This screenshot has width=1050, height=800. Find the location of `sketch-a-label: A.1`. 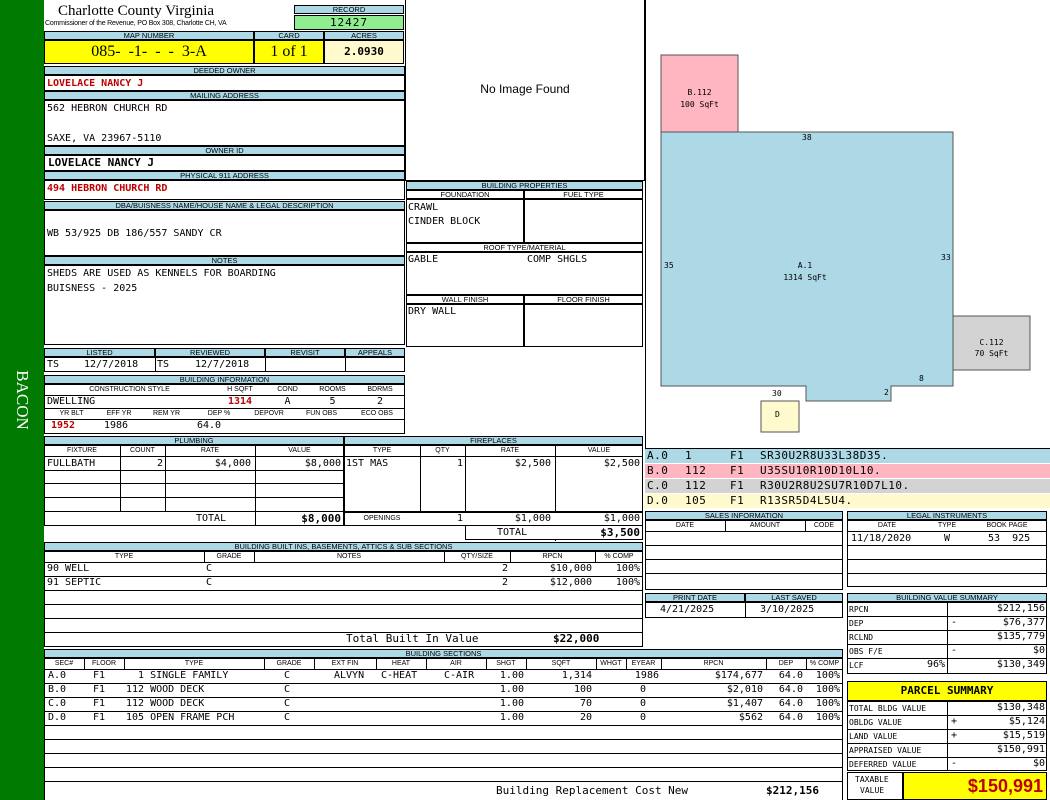

sketch-a-label: A.1 is located at coordinates (805, 265).